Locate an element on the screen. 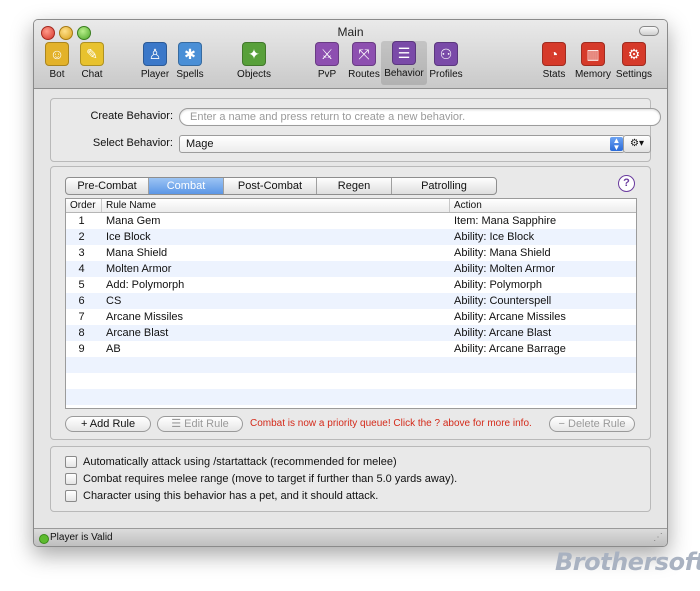 This screenshot has height=591, width=700. tab-combat: Combat is located at coordinates (186, 186).